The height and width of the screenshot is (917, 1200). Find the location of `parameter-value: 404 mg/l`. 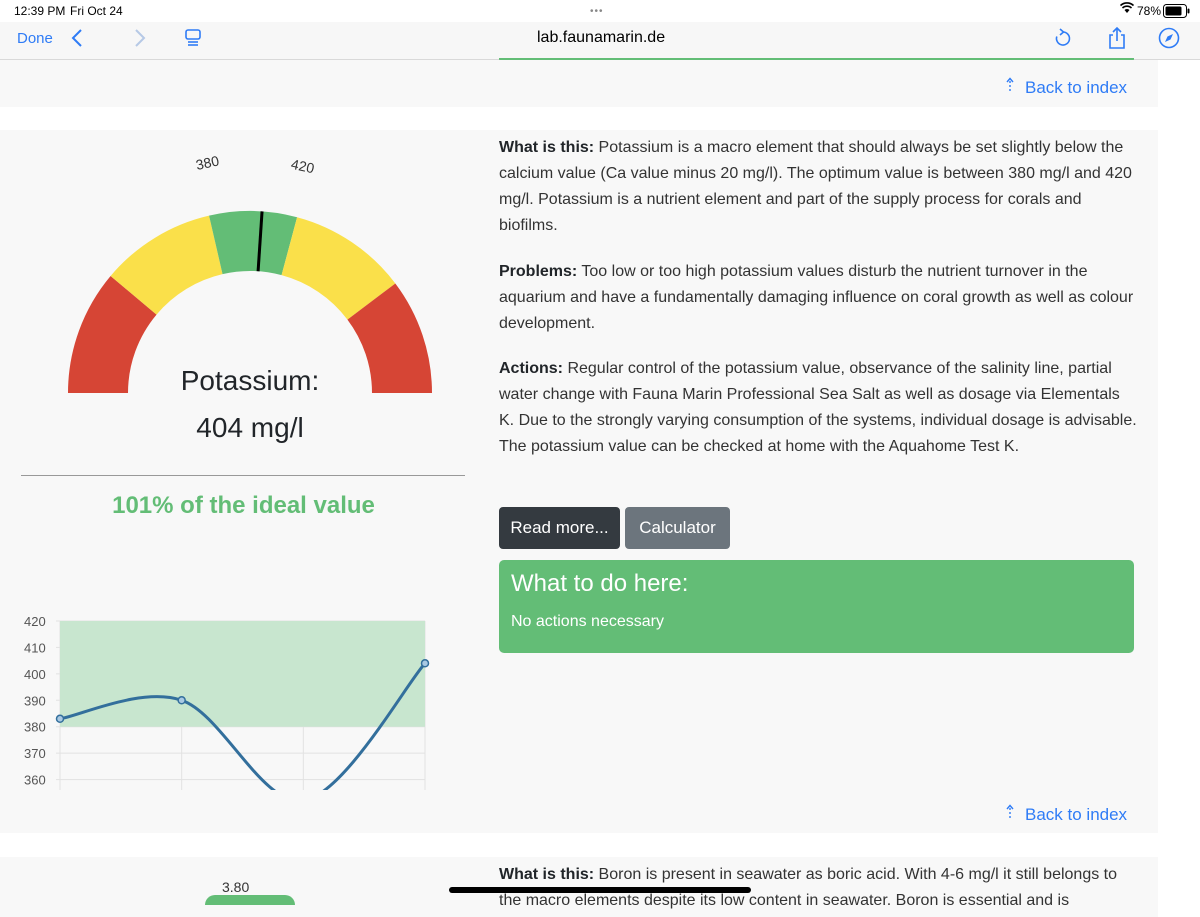

parameter-value: 404 mg/l is located at coordinates (250, 427).